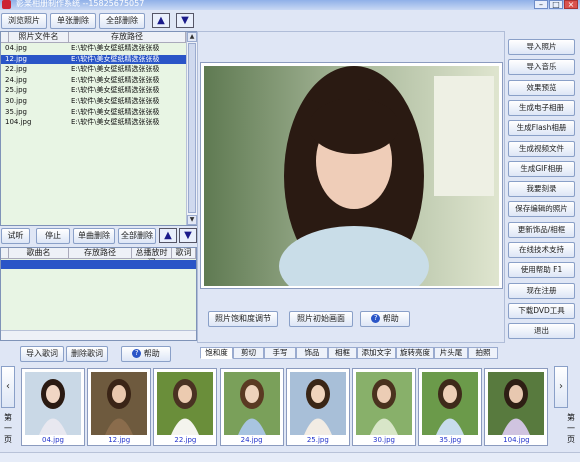  I want to click on preview-help-button: ? 帮助, so click(385, 319).